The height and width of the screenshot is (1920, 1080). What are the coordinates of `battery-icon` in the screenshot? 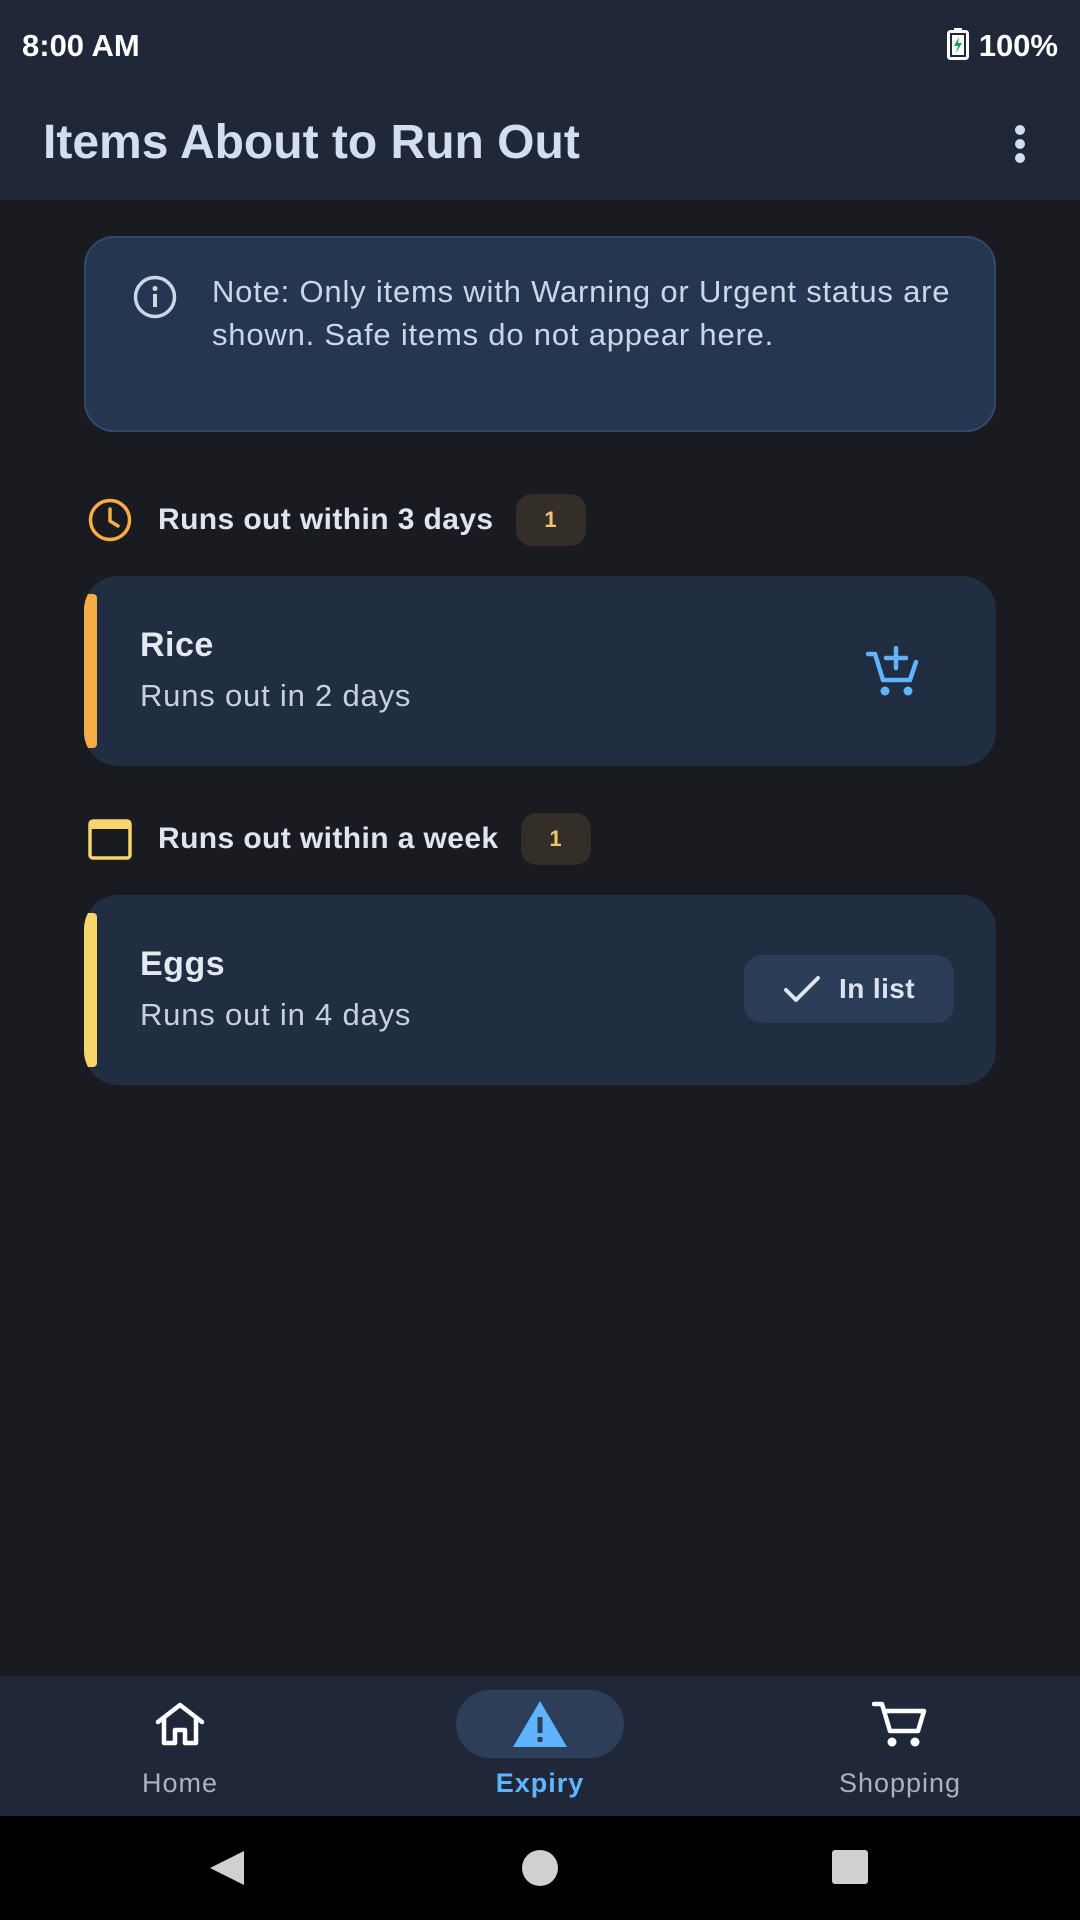 It's located at (957, 46).